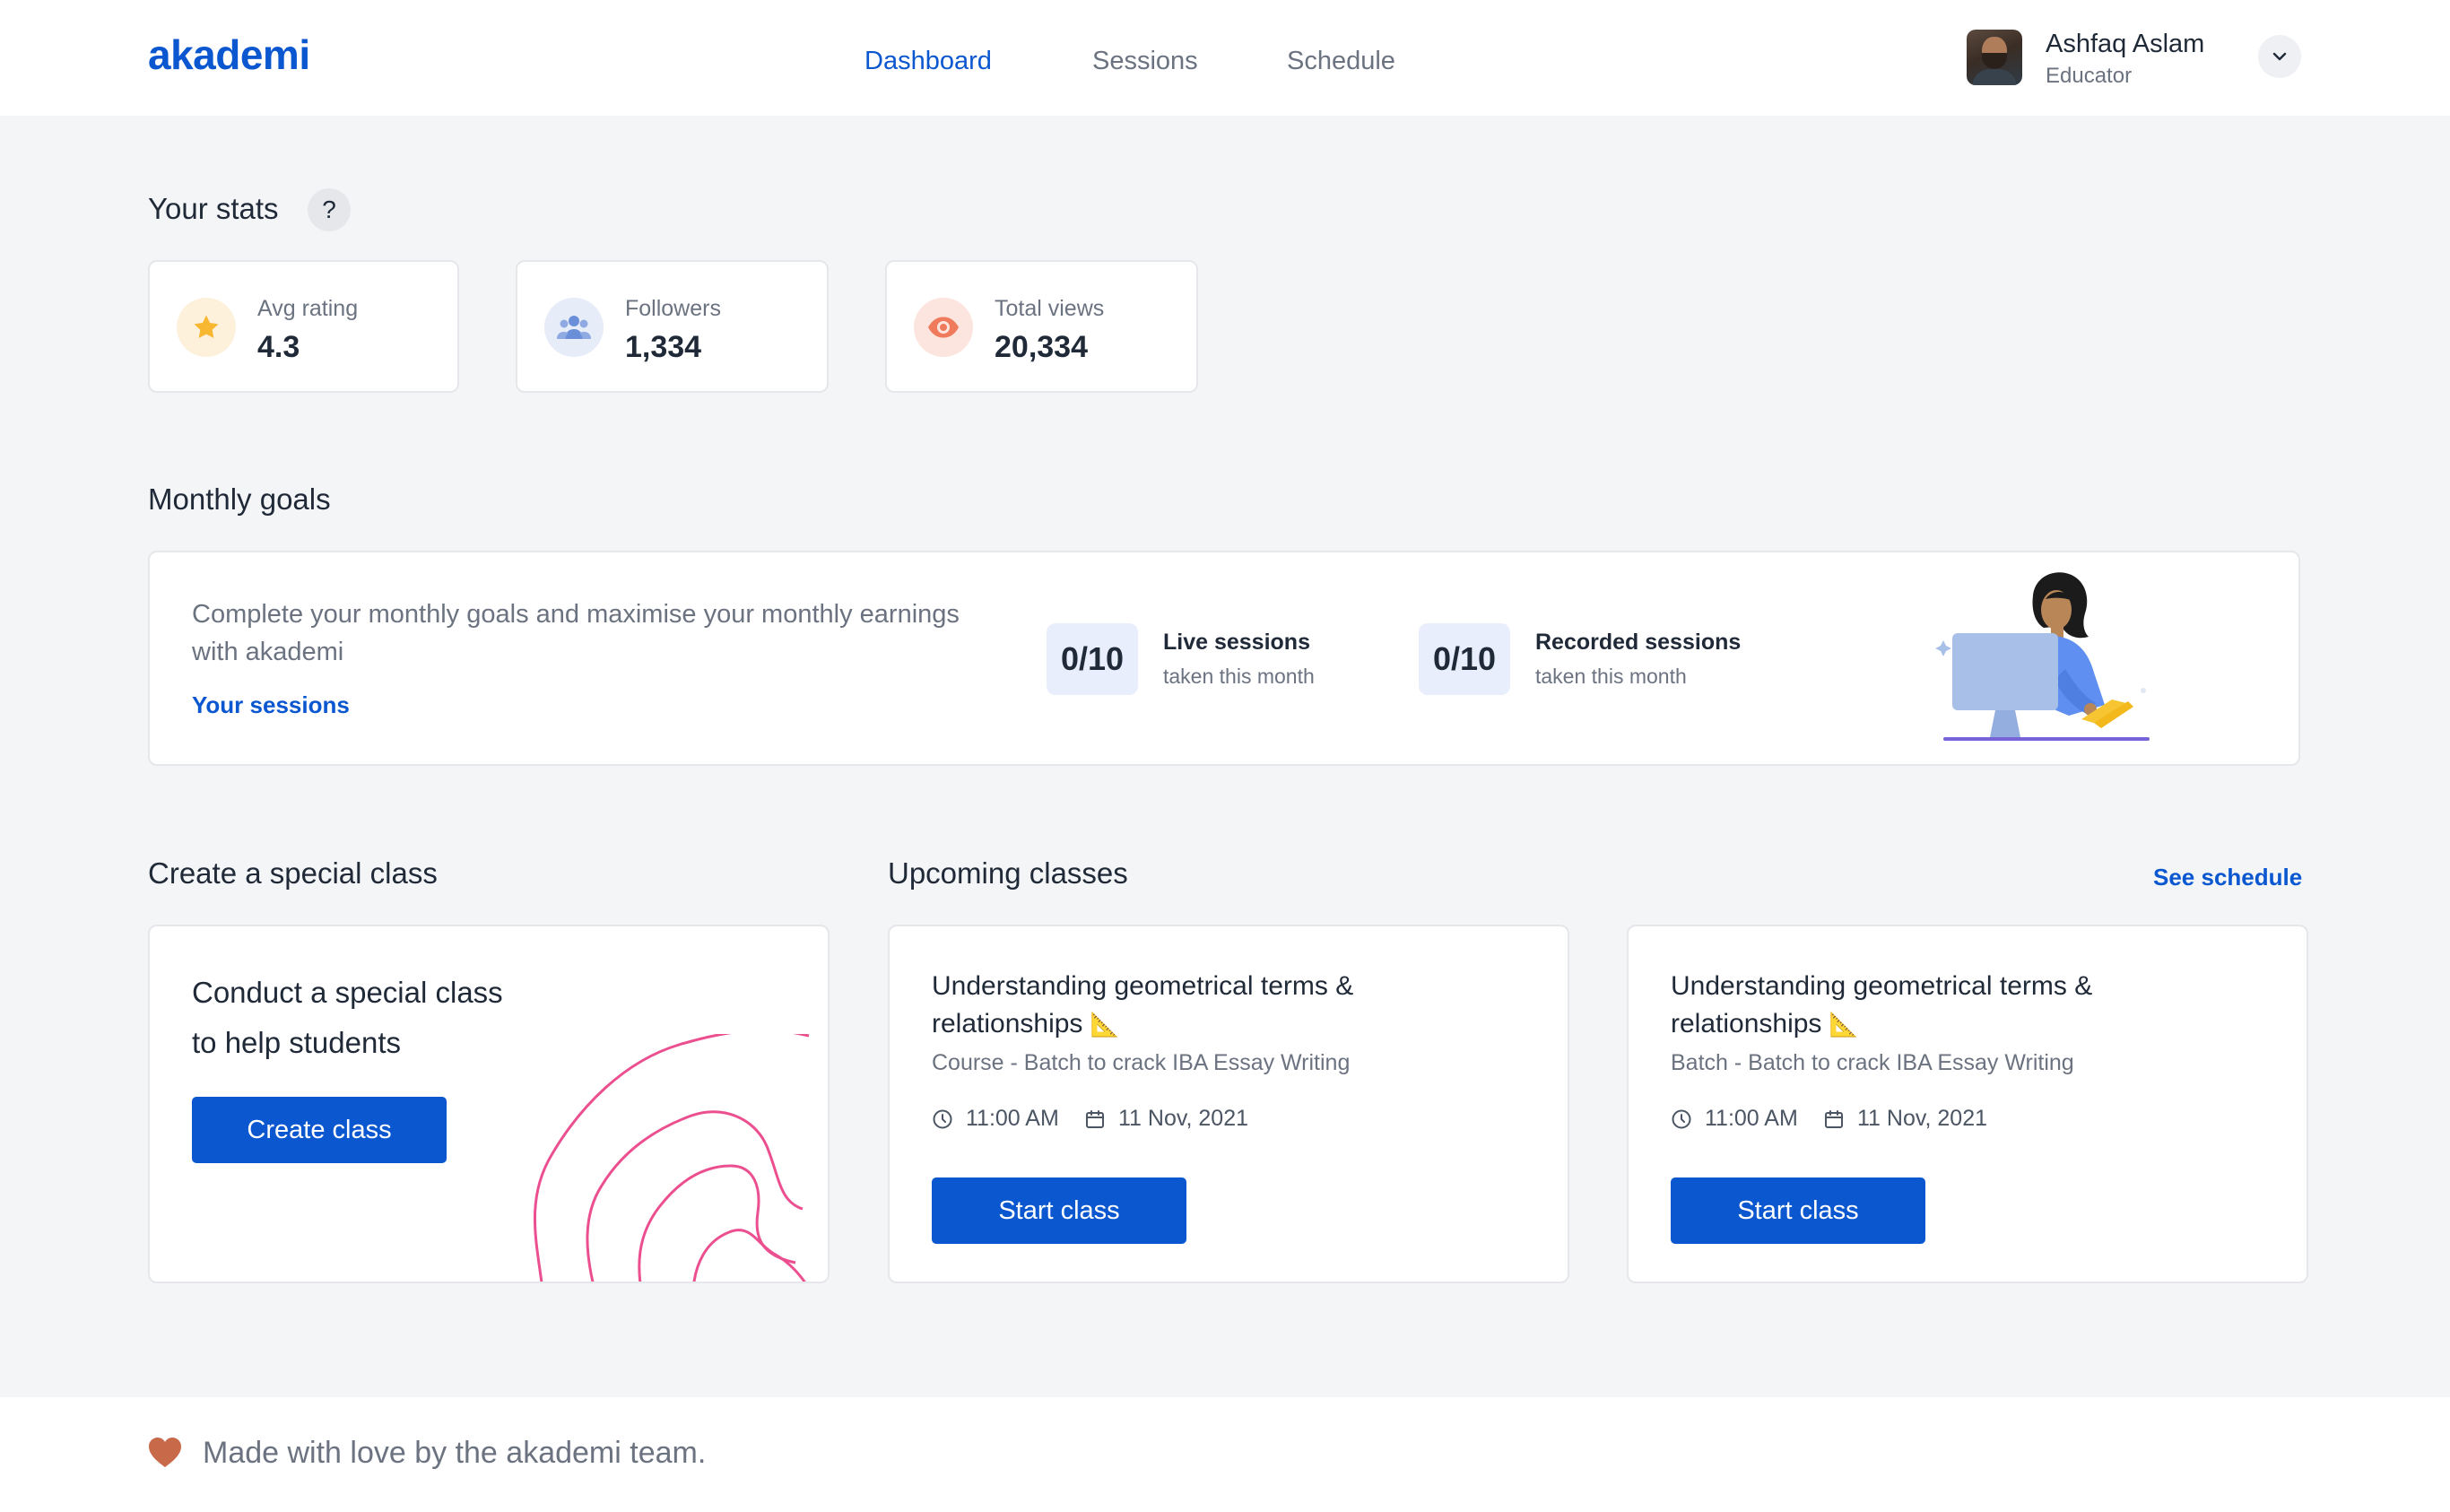 Image resolution: width=2450 pixels, height=1512 pixels. What do you see at coordinates (2089, 76) in the screenshot?
I see `user-role: Educator` at bounding box center [2089, 76].